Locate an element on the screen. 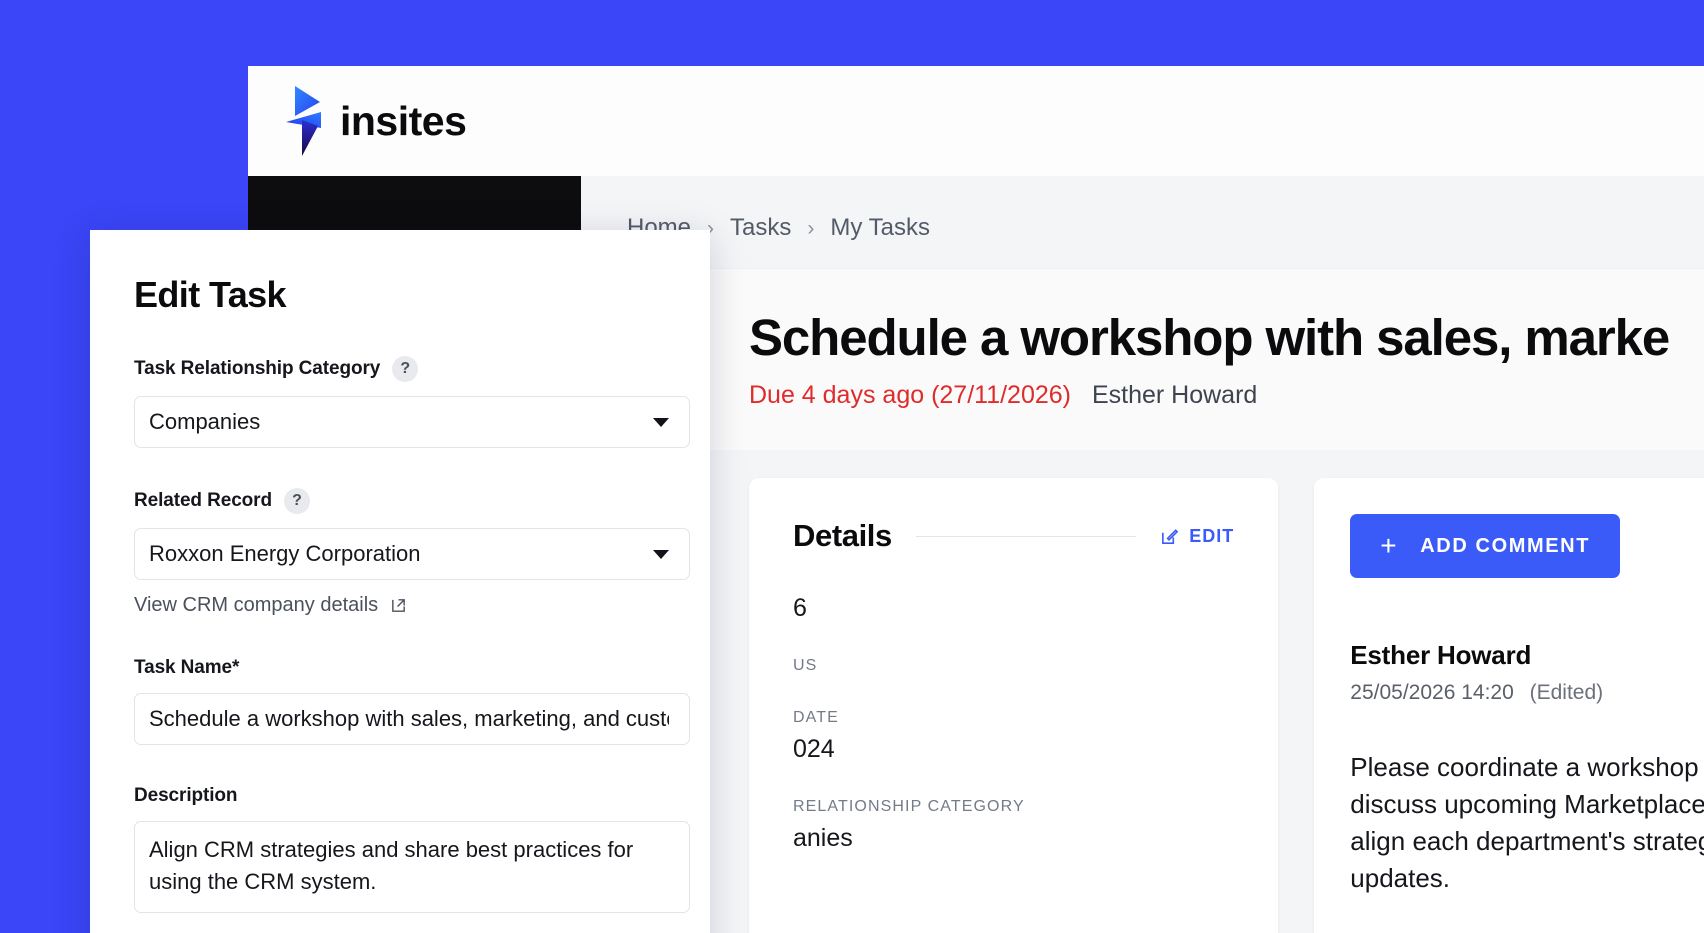  relationship-category-select: Companies is located at coordinates (412, 422).